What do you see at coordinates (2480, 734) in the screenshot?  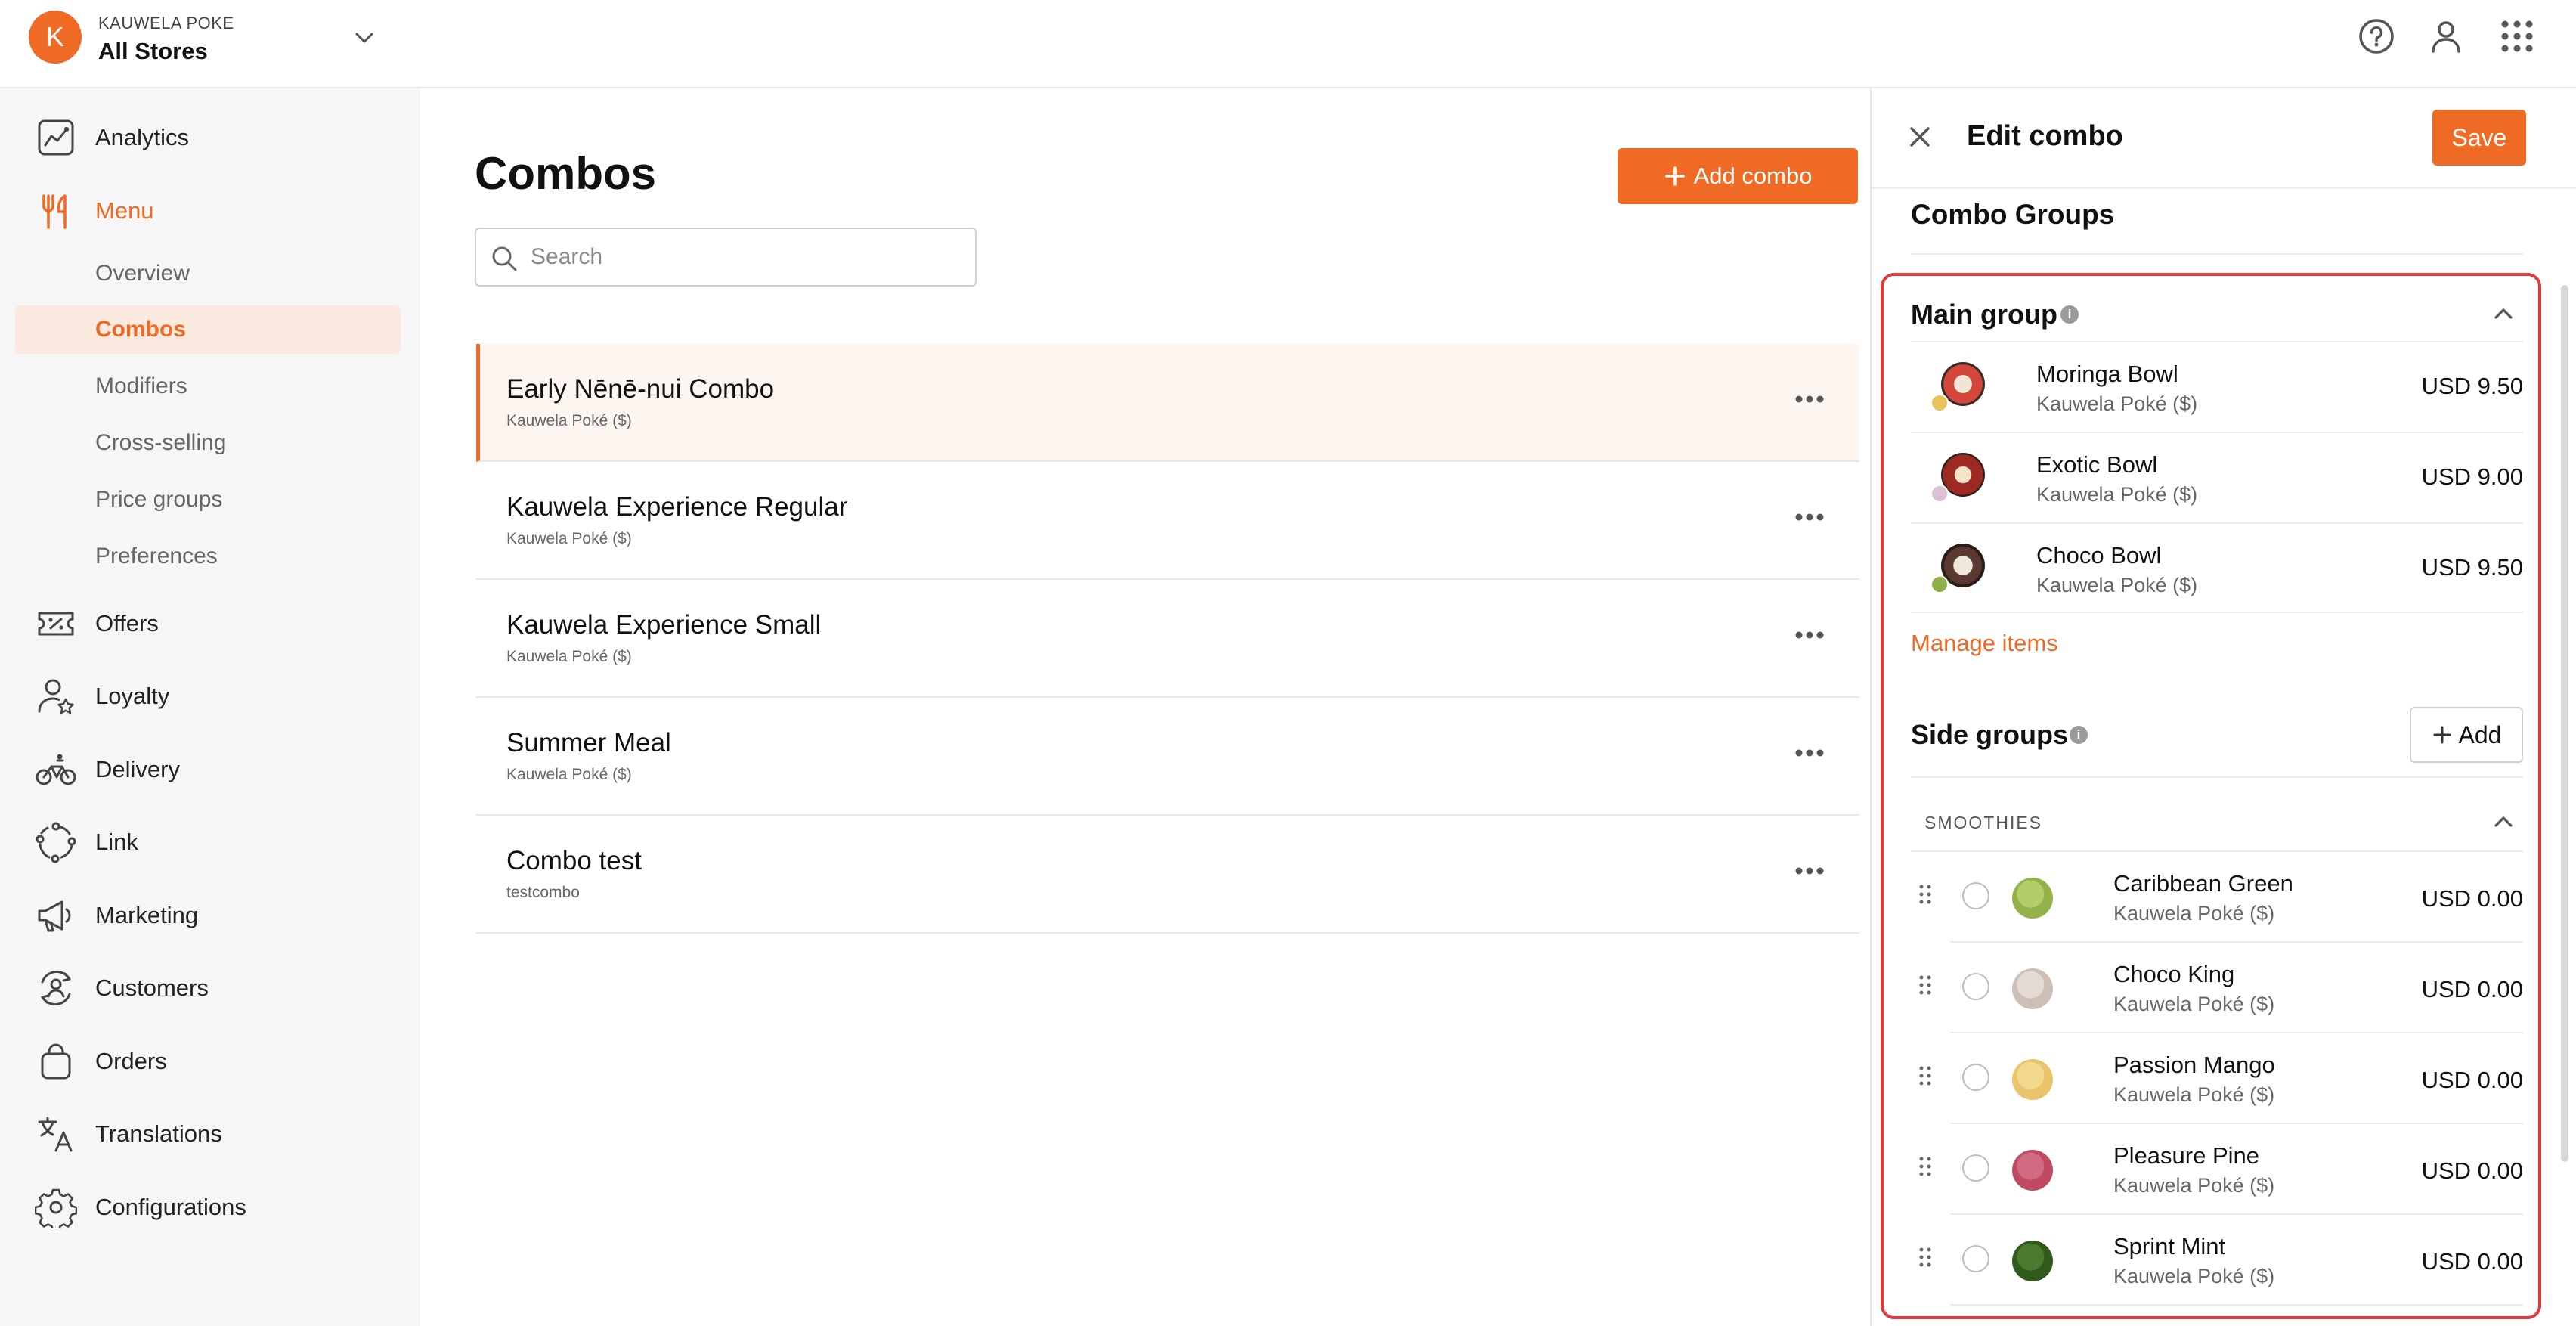 I see `add-label: Add` at bounding box center [2480, 734].